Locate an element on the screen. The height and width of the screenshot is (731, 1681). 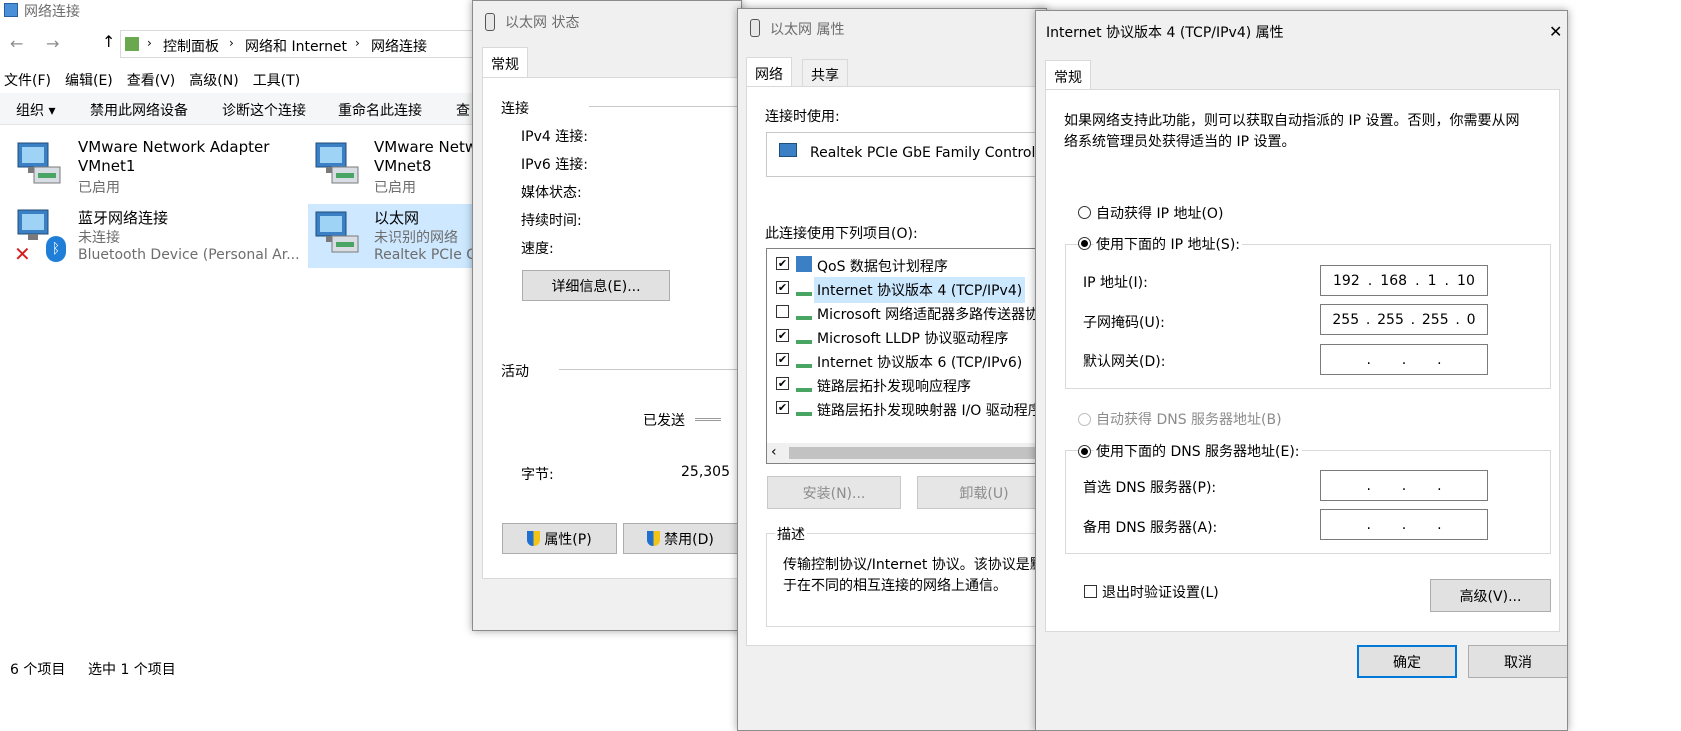
ip-octet: 0 is located at coordinates (1471, 319).